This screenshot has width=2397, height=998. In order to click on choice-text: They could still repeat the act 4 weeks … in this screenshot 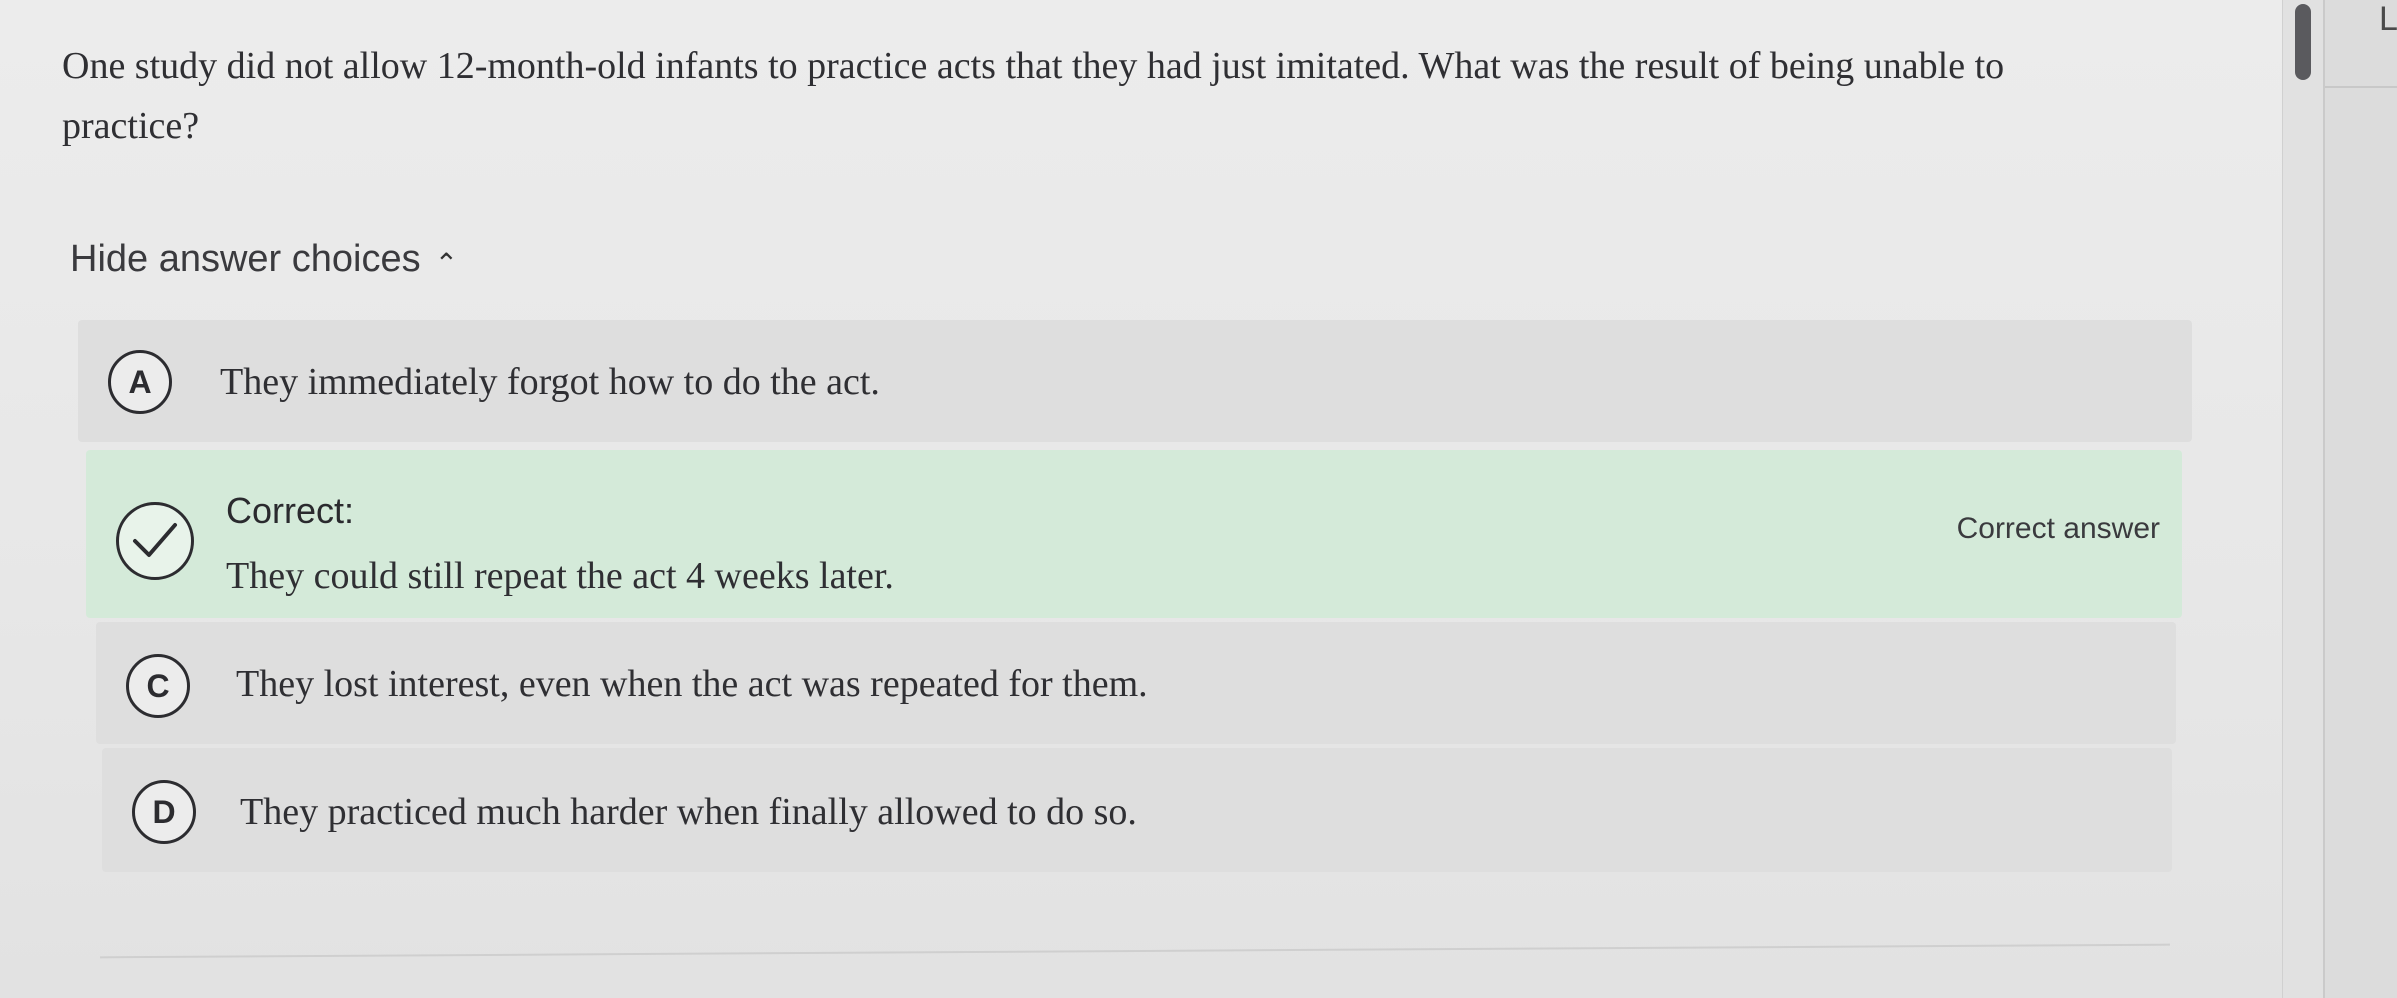, I will do `click(560, 576)`.